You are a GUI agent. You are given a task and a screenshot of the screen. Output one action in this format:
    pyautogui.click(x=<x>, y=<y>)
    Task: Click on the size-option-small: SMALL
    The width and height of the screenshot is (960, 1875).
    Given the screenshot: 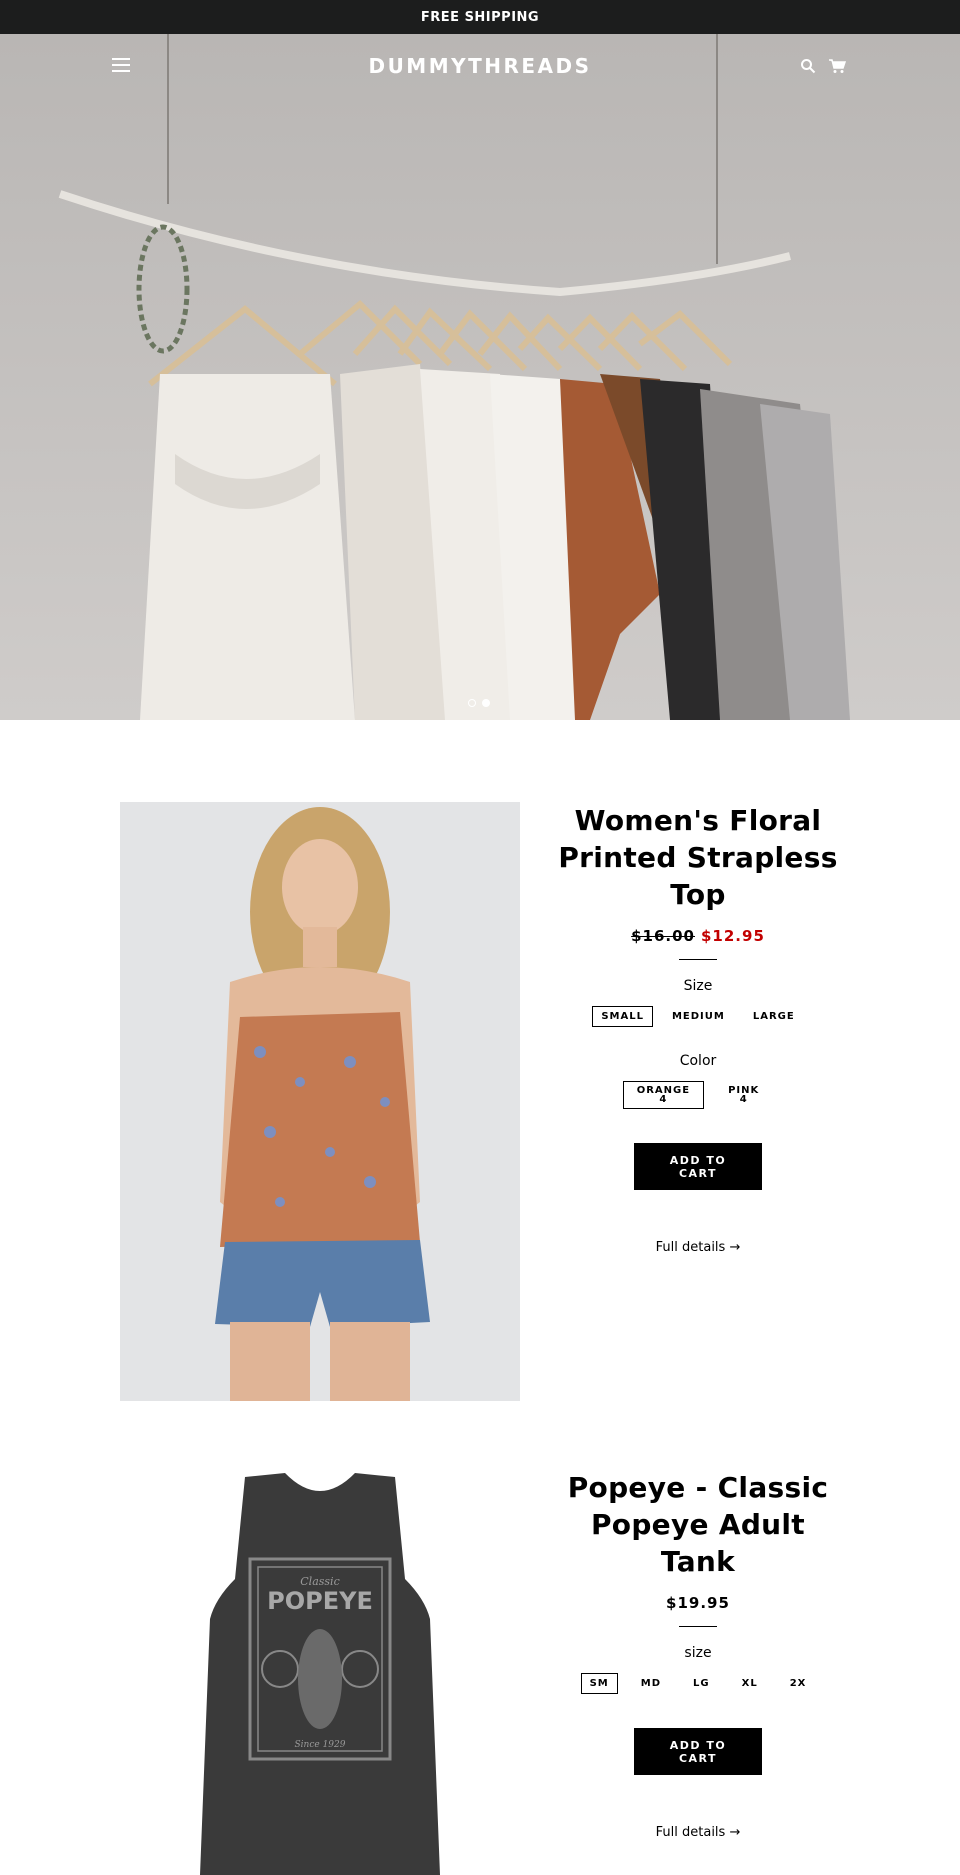 What is the action you would take?
    pyautogui.click(x=622, y=1016)
    